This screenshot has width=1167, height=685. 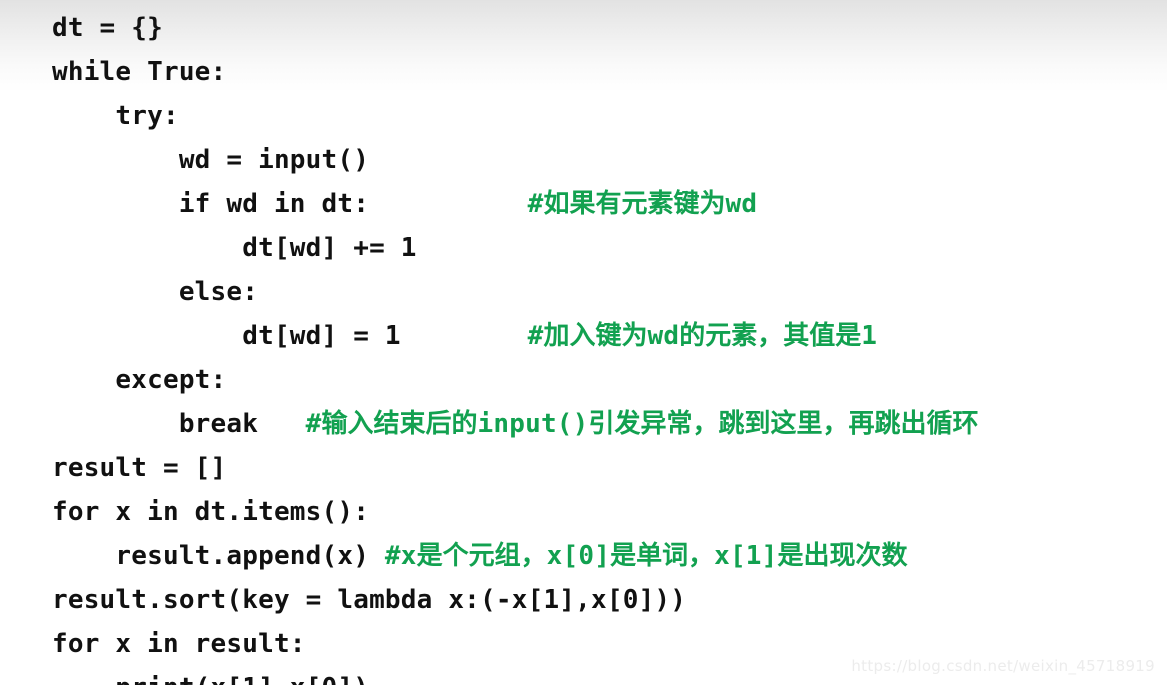 I want to click on code-line-comment: #如果有元素键为wd, so click(x=642, y=204).